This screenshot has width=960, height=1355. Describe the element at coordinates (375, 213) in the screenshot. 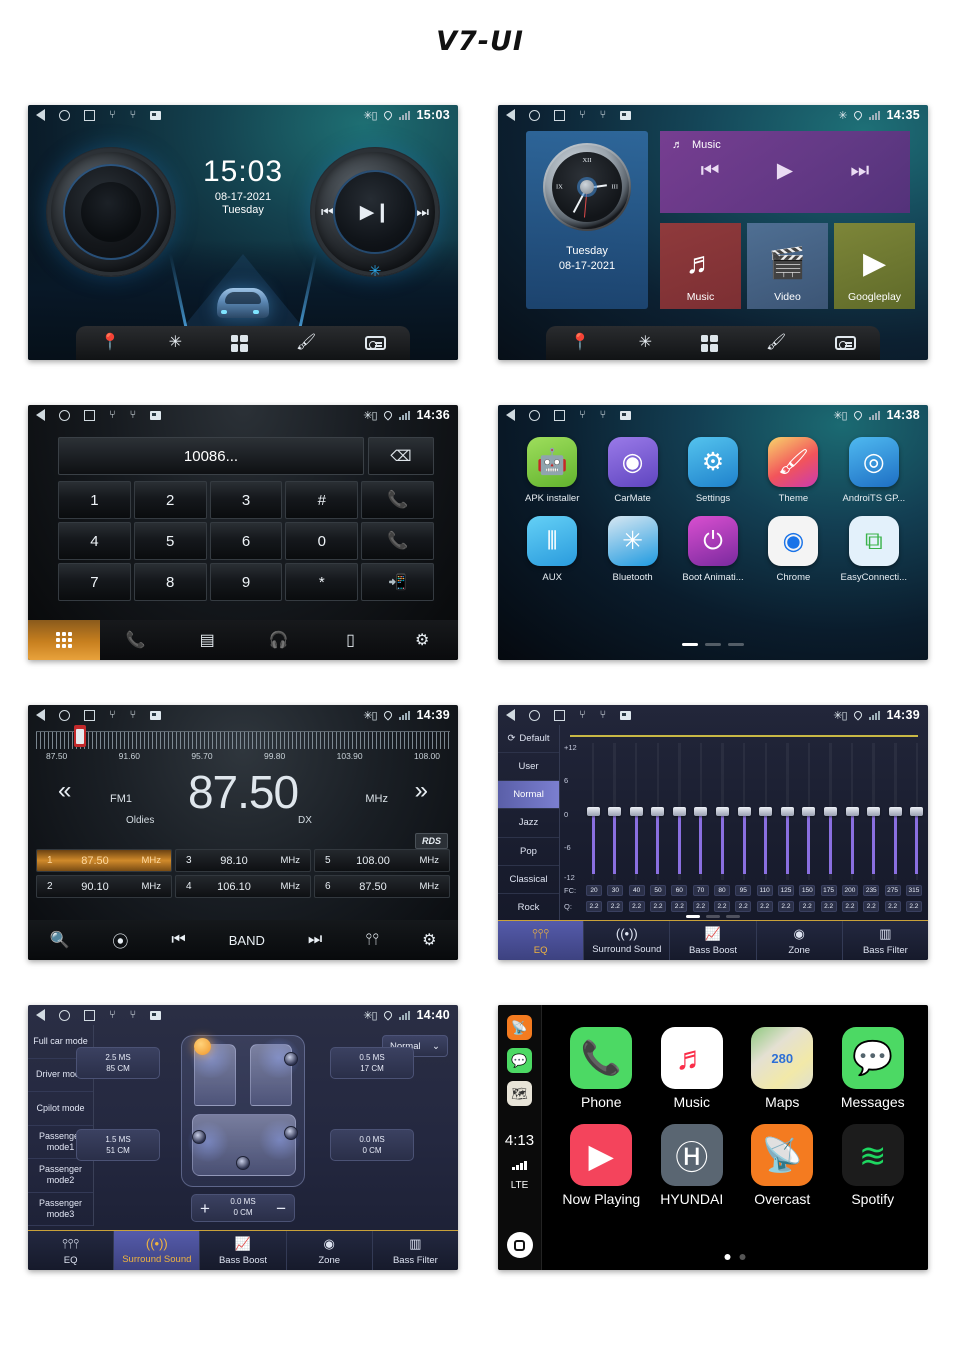

I see `media-dial: Snowdreams ⏮ ⏭ ▶❙ ✳` at that location.